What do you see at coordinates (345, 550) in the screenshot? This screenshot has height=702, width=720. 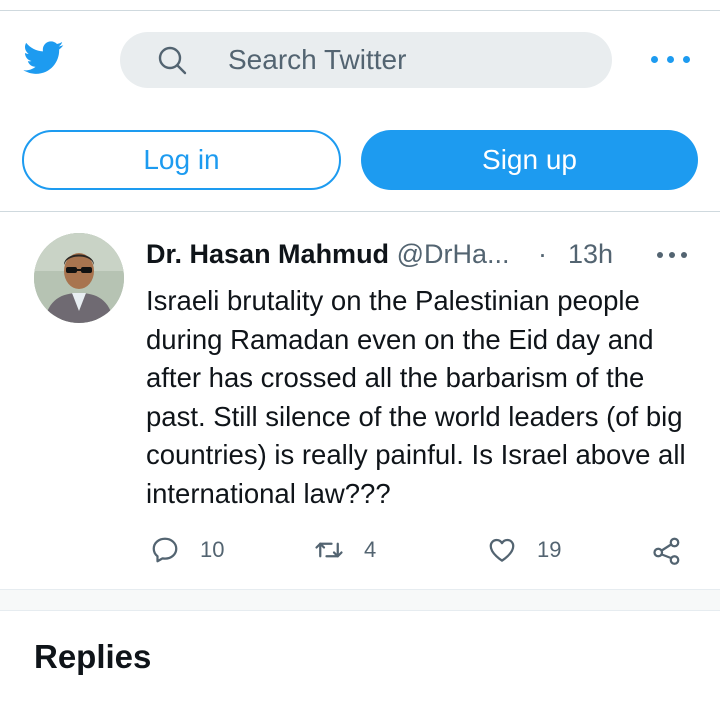 I see `retweet-button: 4` at bounding box center [345, 550].